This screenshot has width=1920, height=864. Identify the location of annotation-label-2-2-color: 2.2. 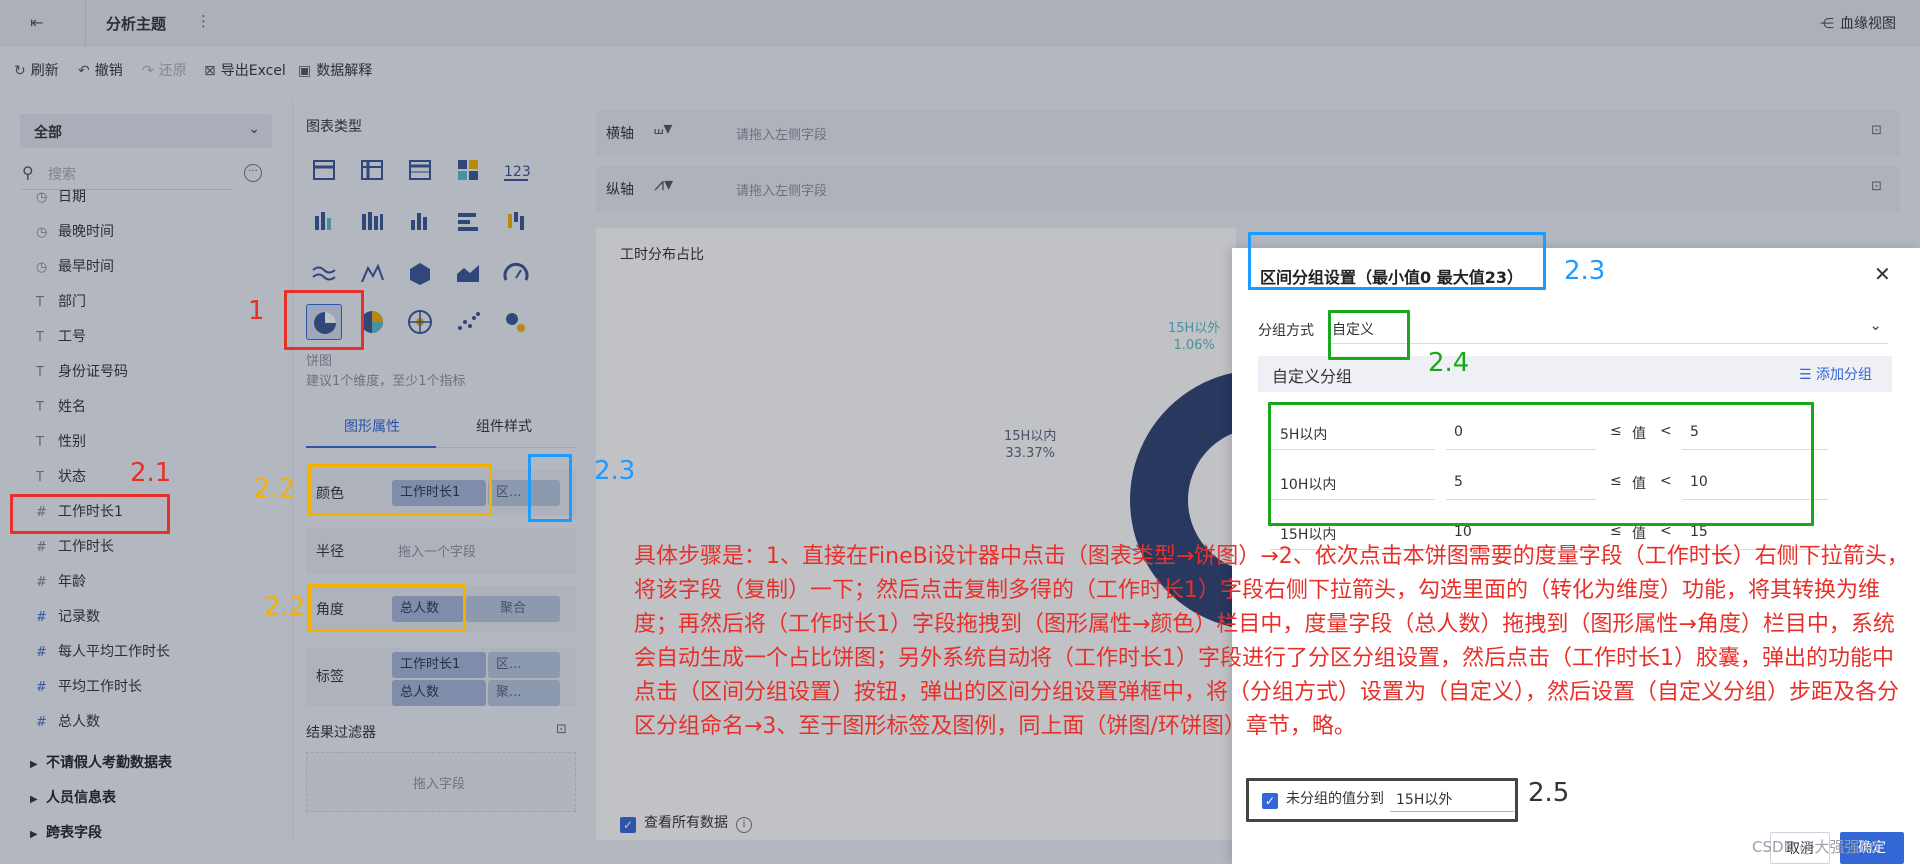
(275, 489).